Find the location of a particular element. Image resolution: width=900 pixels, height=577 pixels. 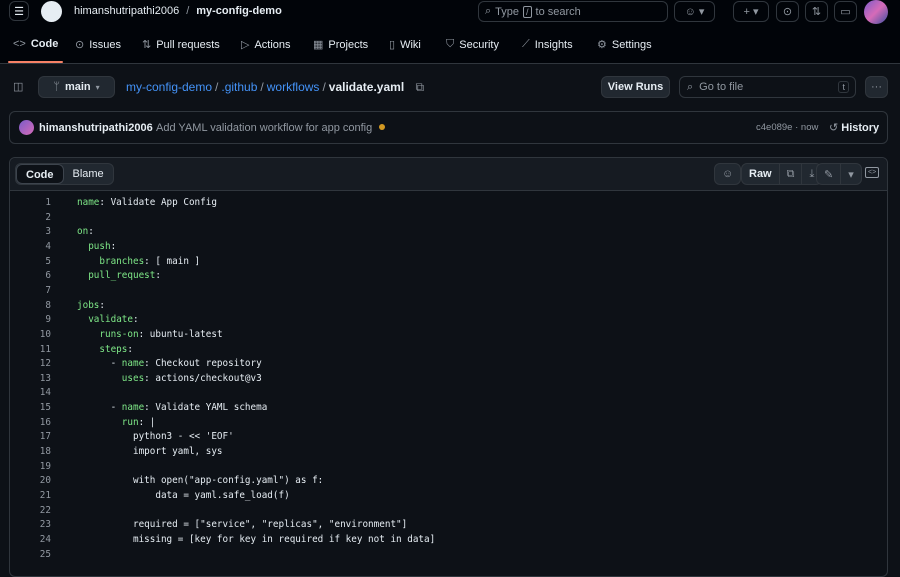

line-indent: python3 - << 'EOF' is located at coordinates (155, 437).